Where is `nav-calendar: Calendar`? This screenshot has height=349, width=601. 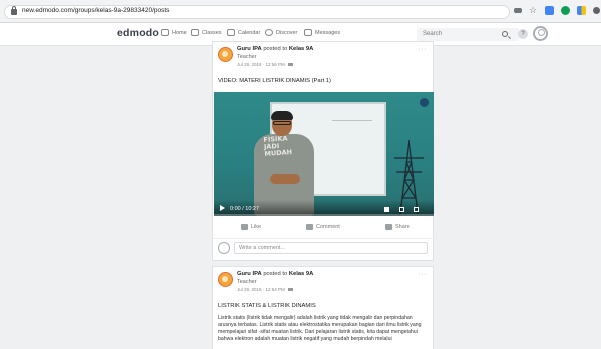
nav-calendar: Calendar is located at coordinates (243, 32).